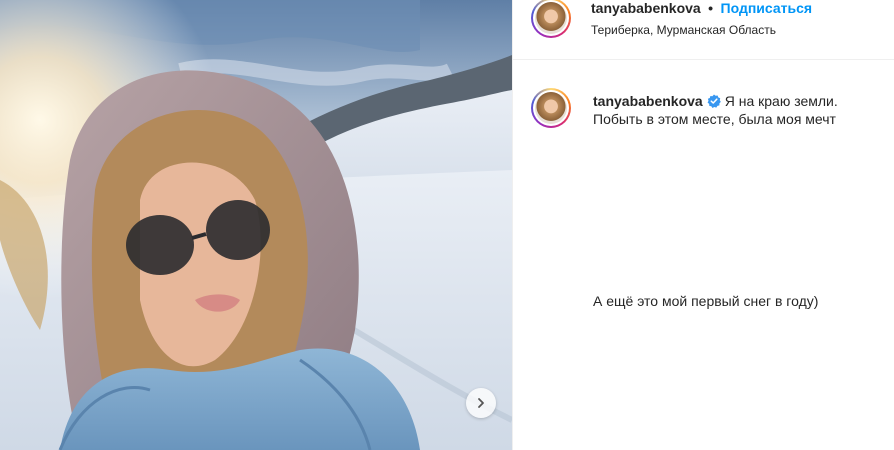 The image size is (894, 450). Describe the element at coordinates (714, 119) in the screenshot. I see `caption-line-2: Побыть в этом месте, была моя мечт` at that location.